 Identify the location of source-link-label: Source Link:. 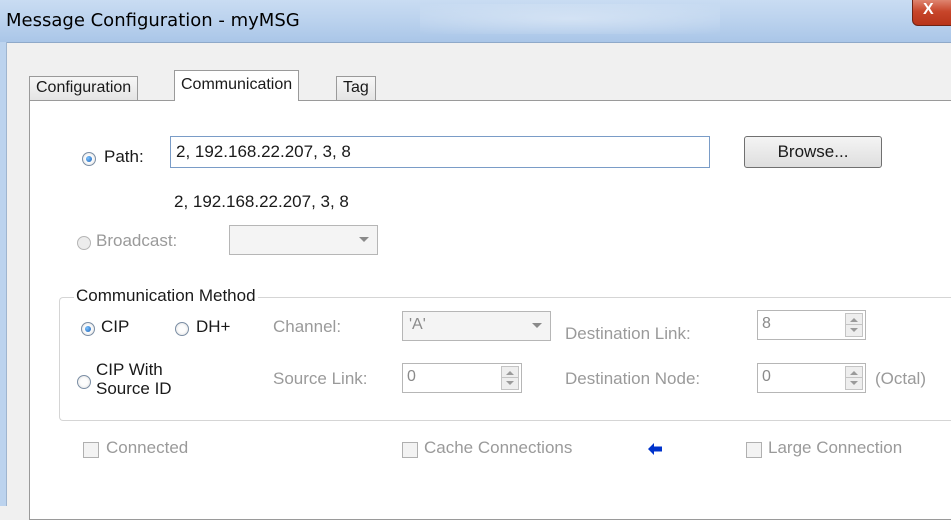
(320, 378).